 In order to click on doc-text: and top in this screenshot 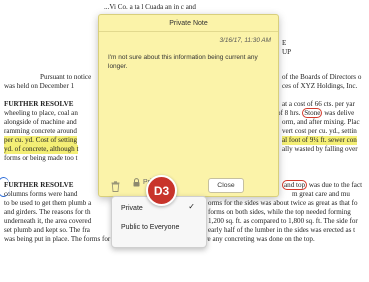, I will do `click(295, 185)`.